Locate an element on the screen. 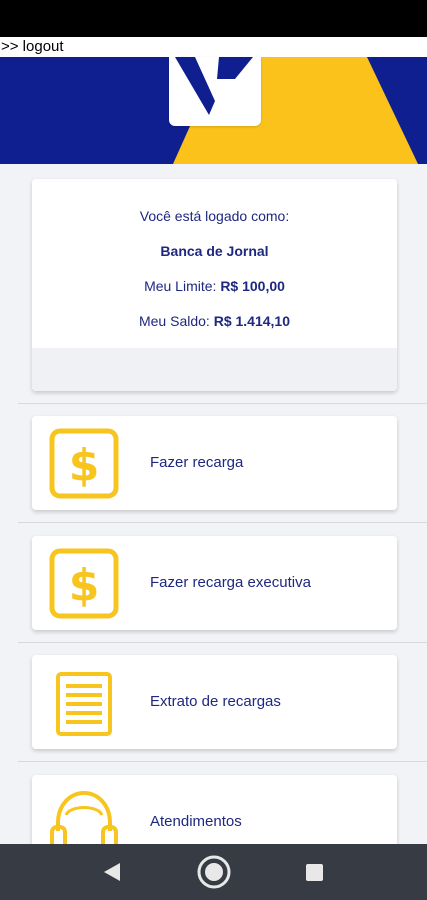 The width and height of the screenshot is (427, 900). menu-item-fazer-recarga: $ Fazer recarga is located at coordinates (214, 463).